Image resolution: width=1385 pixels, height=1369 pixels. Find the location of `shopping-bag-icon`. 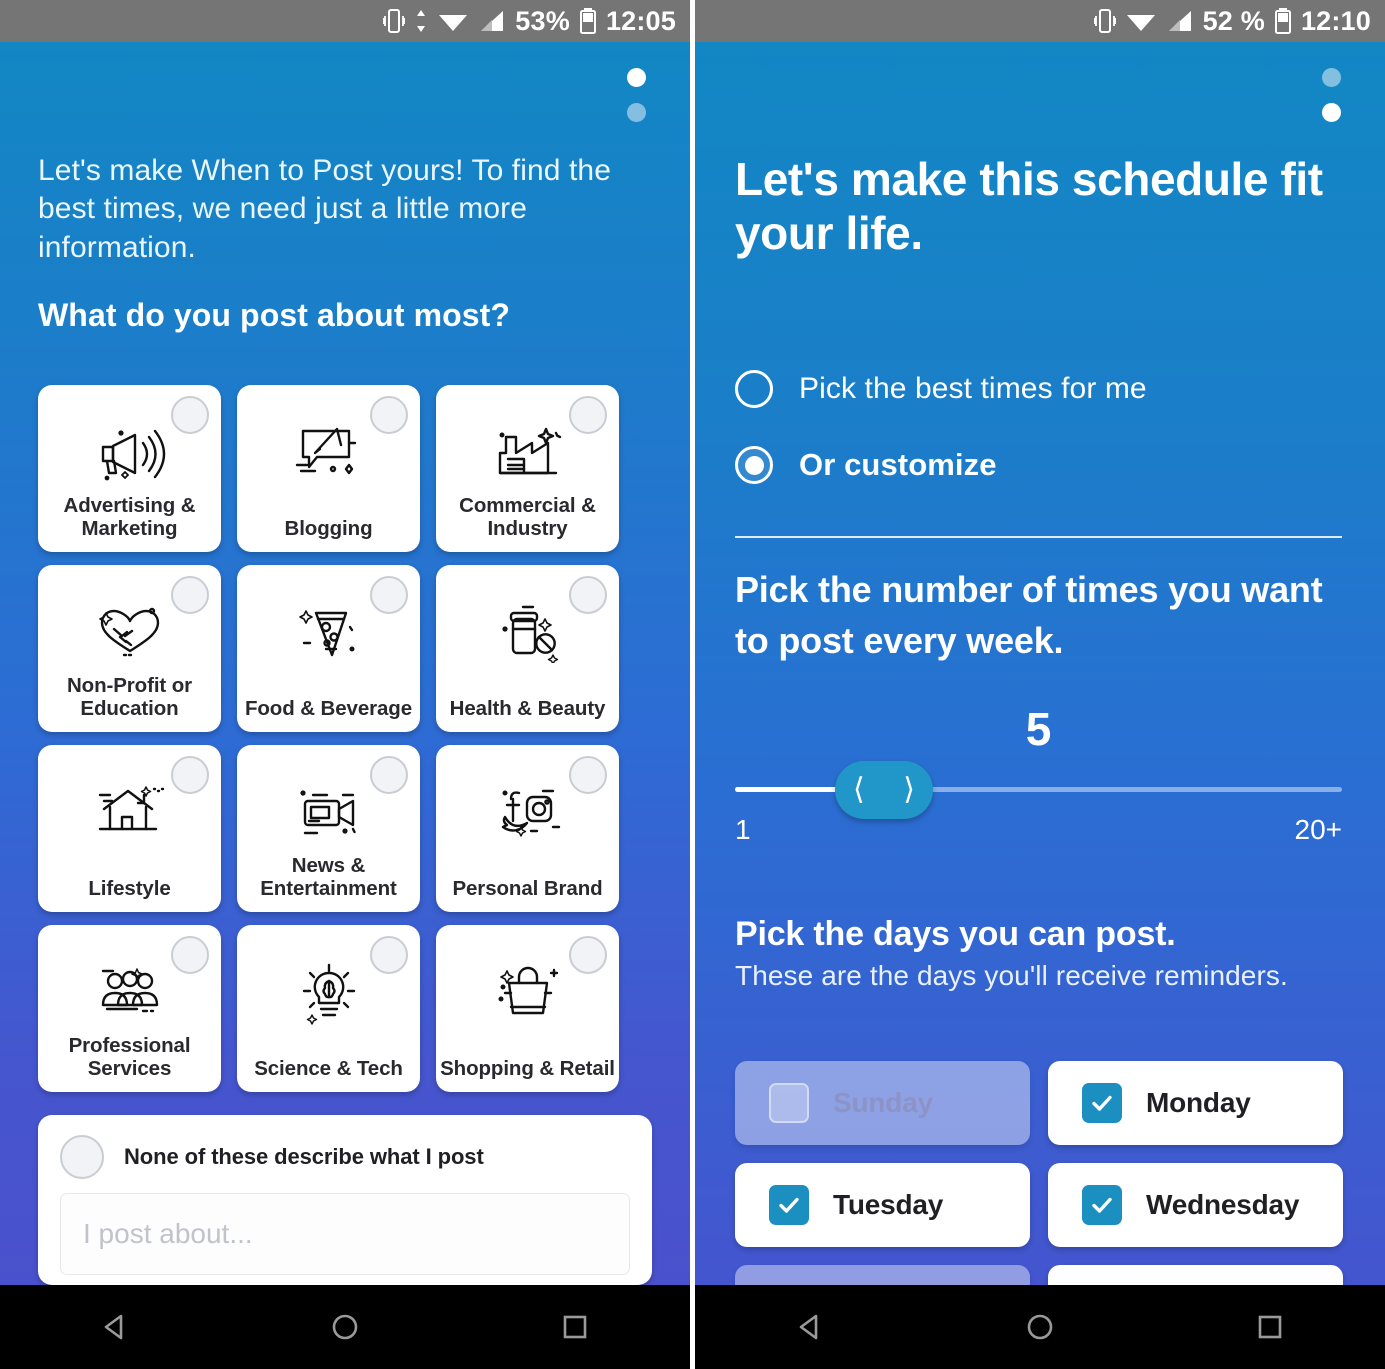

shopping-bag-icon is located at coordinates (527, 992).